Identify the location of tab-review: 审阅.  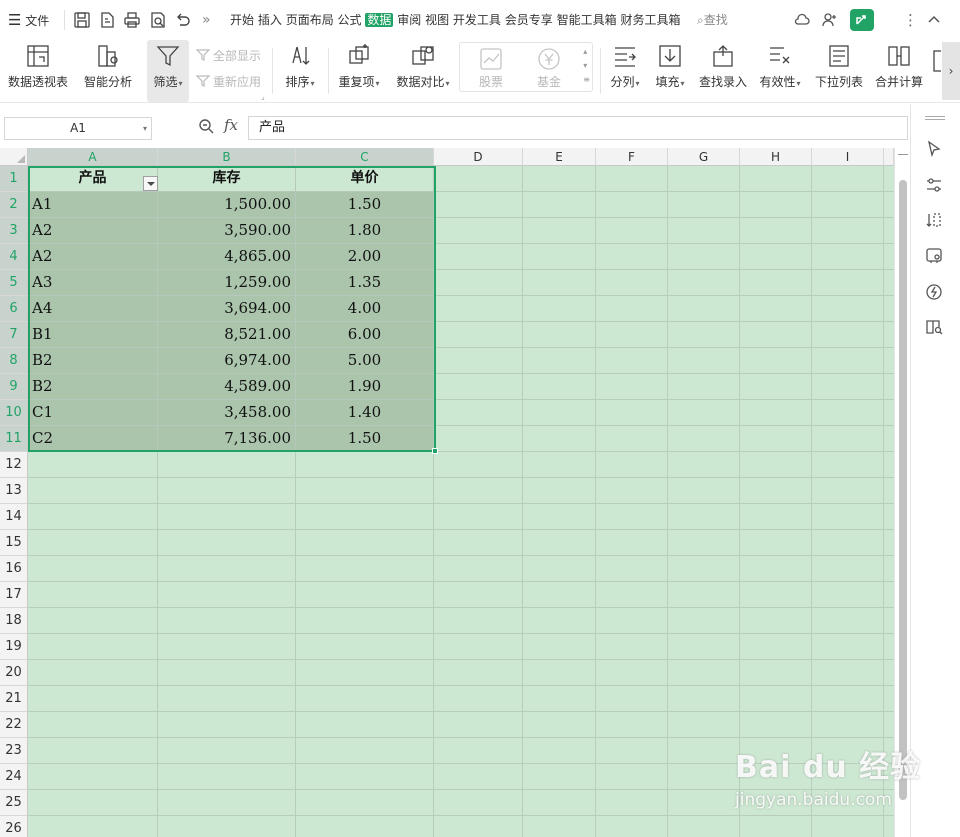
(409, 20).